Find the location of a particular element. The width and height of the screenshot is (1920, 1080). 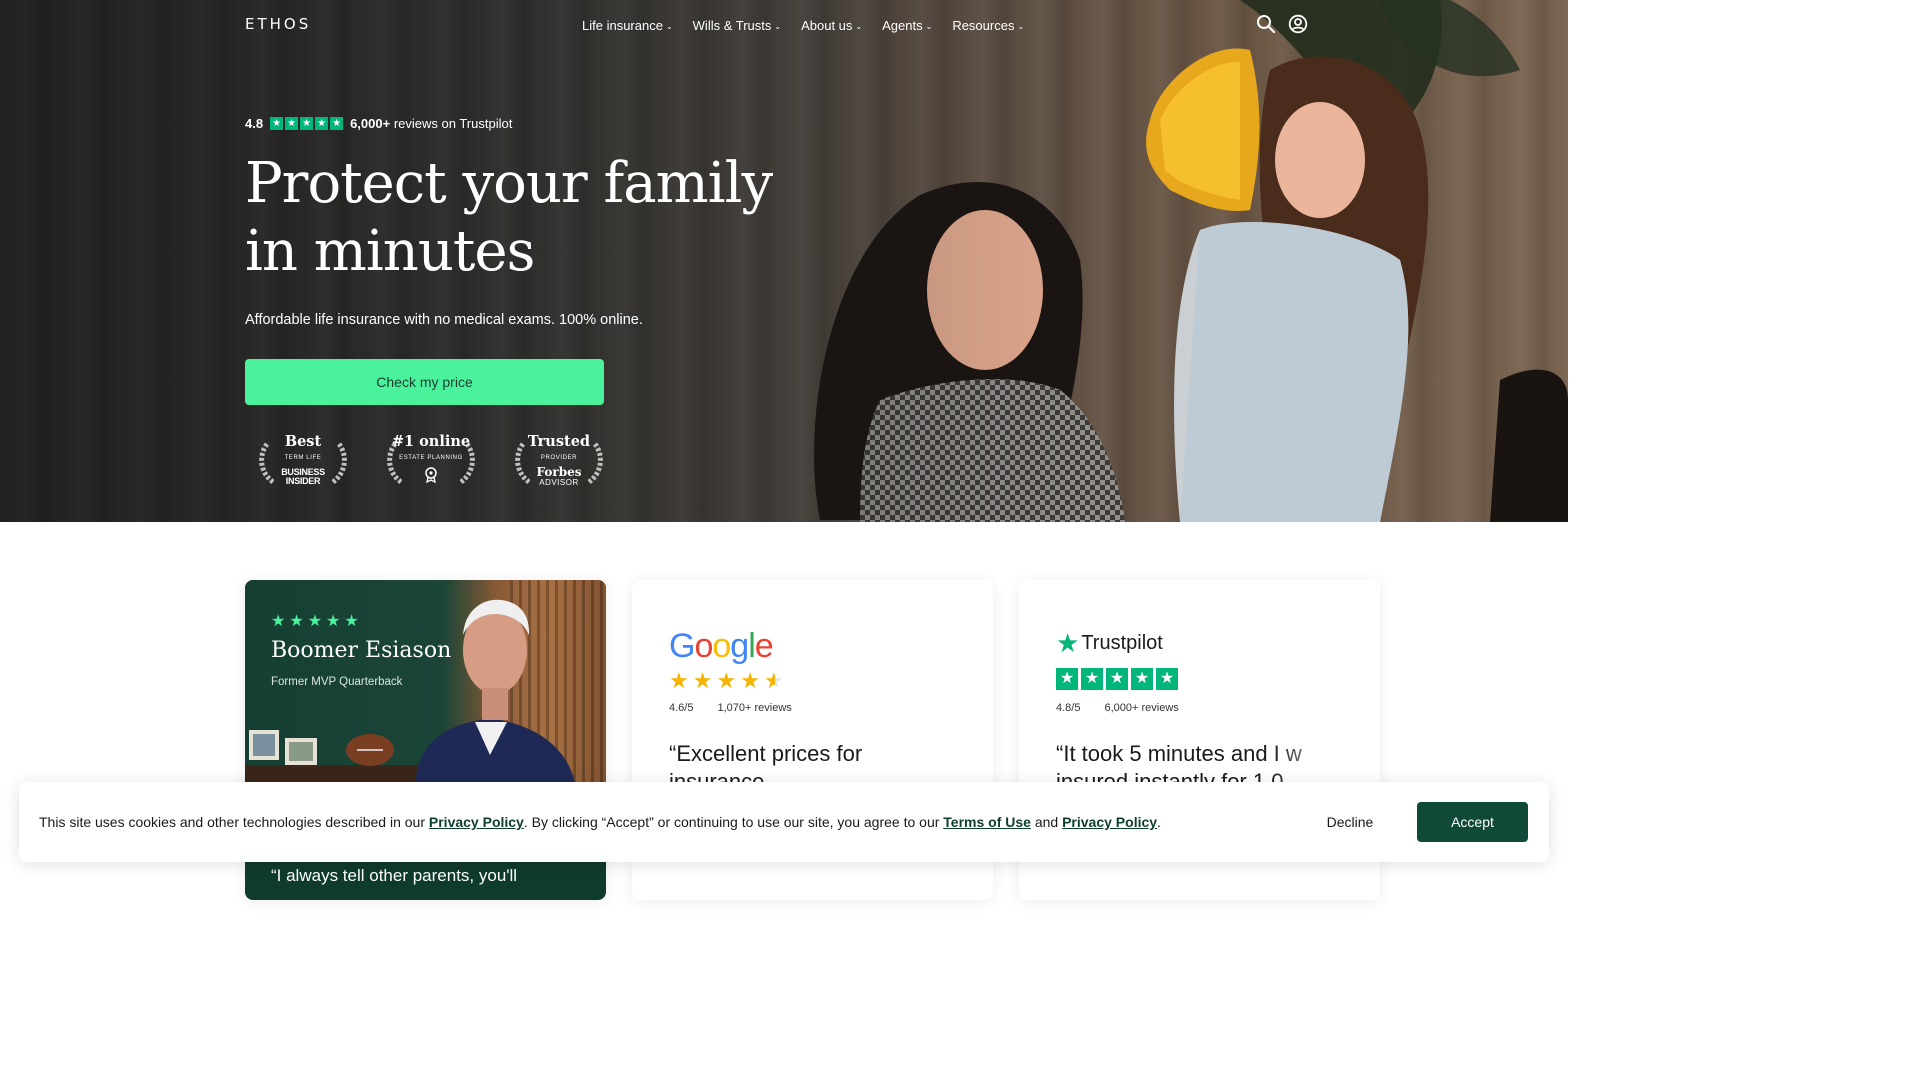

google-logo-letter: e is located at coordinates (764, 646).